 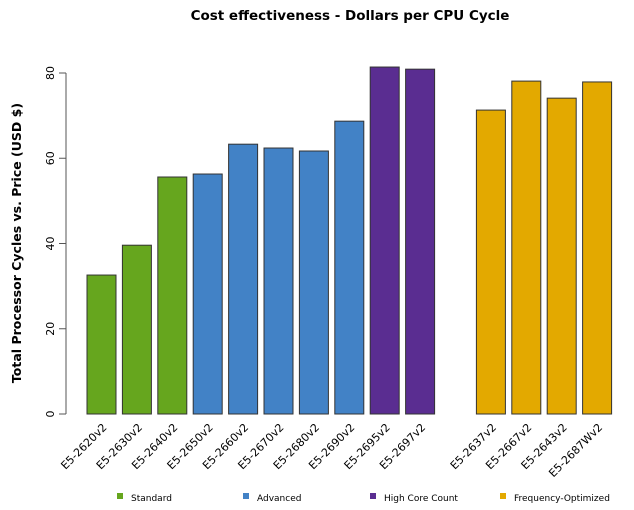 I want to click on bar-e5-2620v2, so click(x=101, y=344).